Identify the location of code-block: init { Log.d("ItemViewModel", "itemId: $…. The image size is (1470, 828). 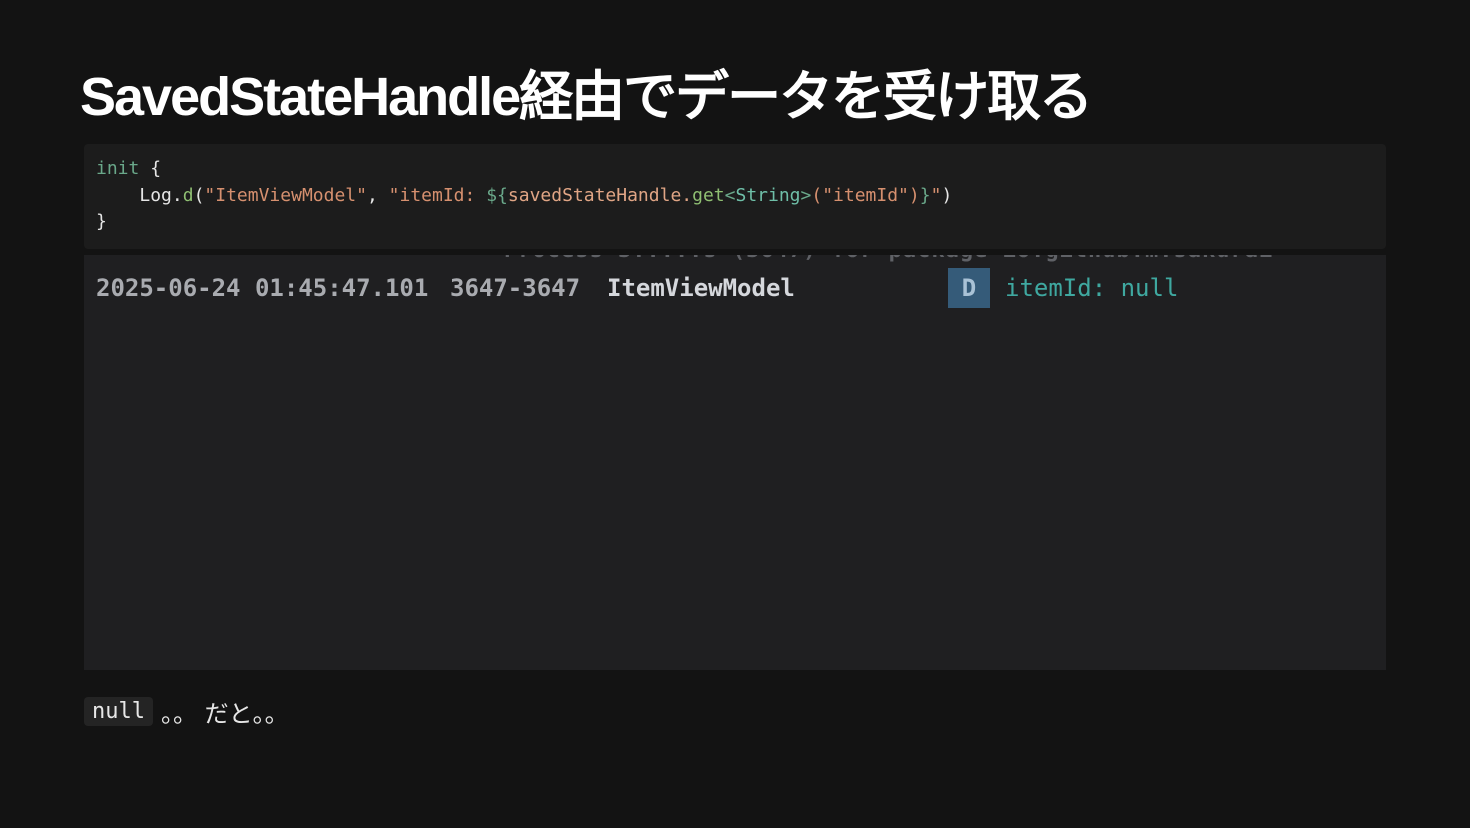
(735, 196).